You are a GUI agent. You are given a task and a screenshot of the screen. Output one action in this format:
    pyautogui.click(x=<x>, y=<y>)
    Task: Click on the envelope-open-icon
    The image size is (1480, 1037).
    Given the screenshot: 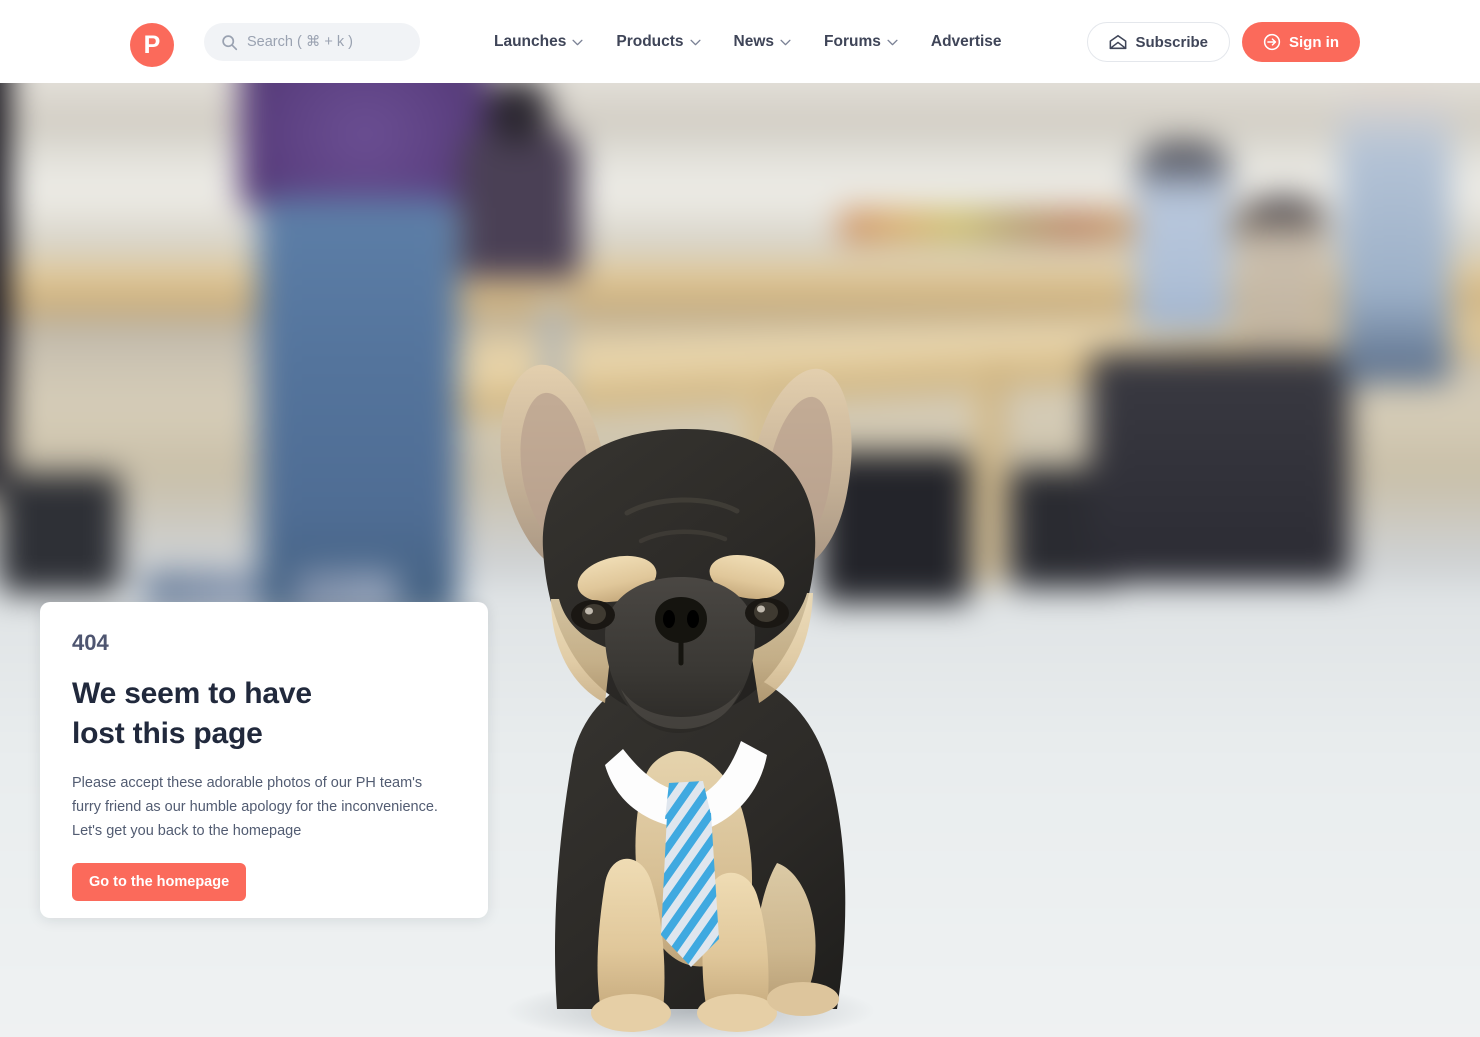 What is the action you would take?
    pyautogui.click(x=1118, y=42)
    